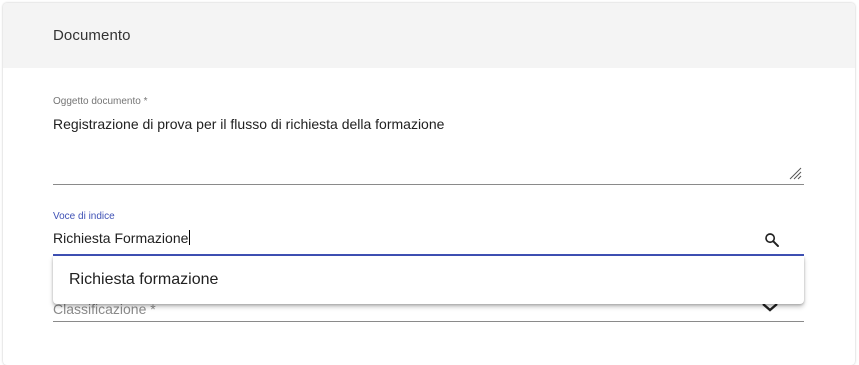 Image resolution: width=859 pixels, height=365 pixels. Describe the element at coordinates (84, 216) in the screenshot. I see `voce-di-indice-label: Voce di indice` at that location.